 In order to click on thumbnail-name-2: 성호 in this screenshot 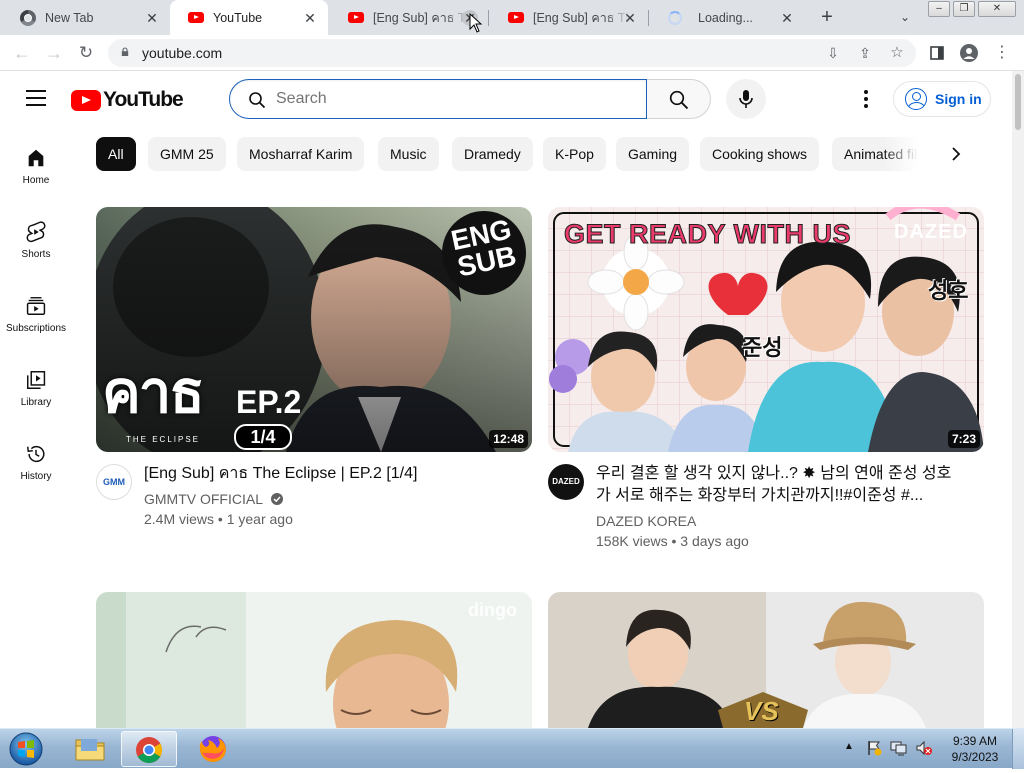, I will do `click(948, 290)`.